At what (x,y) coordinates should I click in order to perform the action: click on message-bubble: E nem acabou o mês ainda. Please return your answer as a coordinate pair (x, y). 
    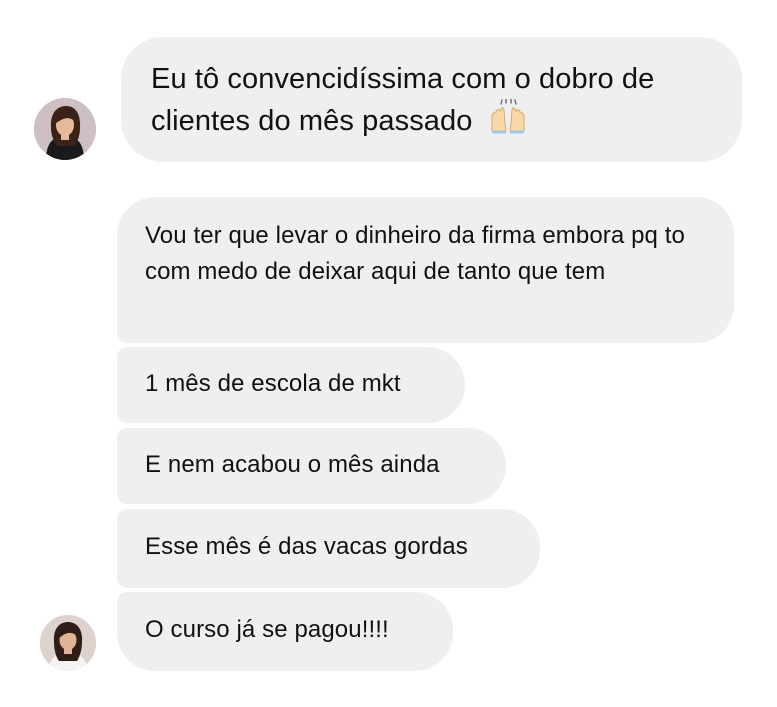
    Looking at the image, I should click on (311, 466).